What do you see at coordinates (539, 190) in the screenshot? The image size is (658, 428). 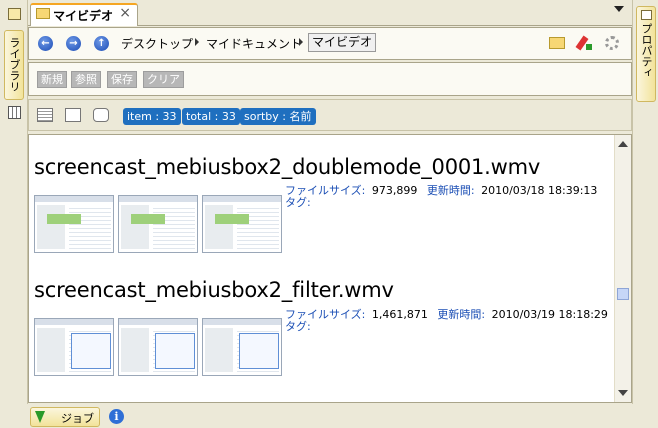 I see `mtime-value: 2010/03/18 18:39:13` at bounding box center [539, 190].